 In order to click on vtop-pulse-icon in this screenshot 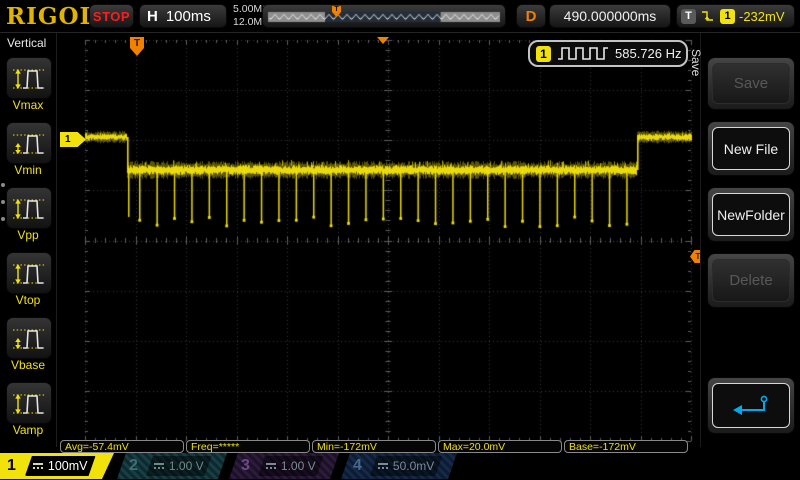, I will do `click(29, 274)`.